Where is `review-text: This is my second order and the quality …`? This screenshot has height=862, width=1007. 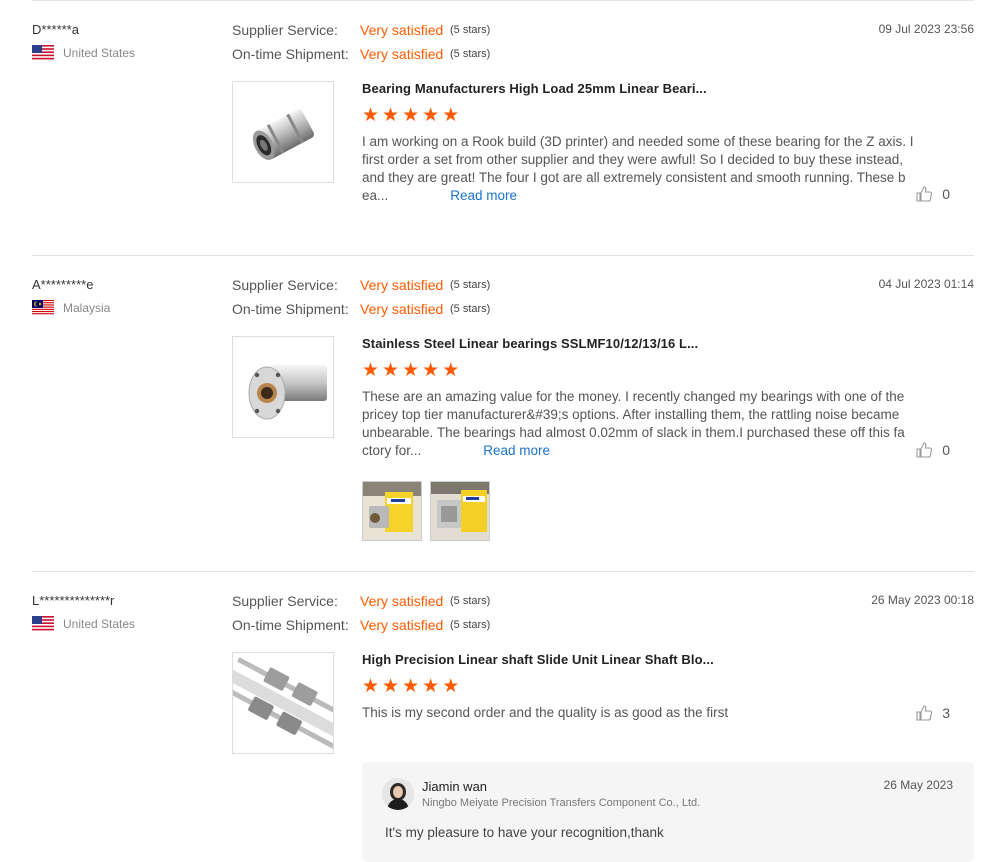
review-text: This is my second order and the quality … is located at coordinates (545, 712).